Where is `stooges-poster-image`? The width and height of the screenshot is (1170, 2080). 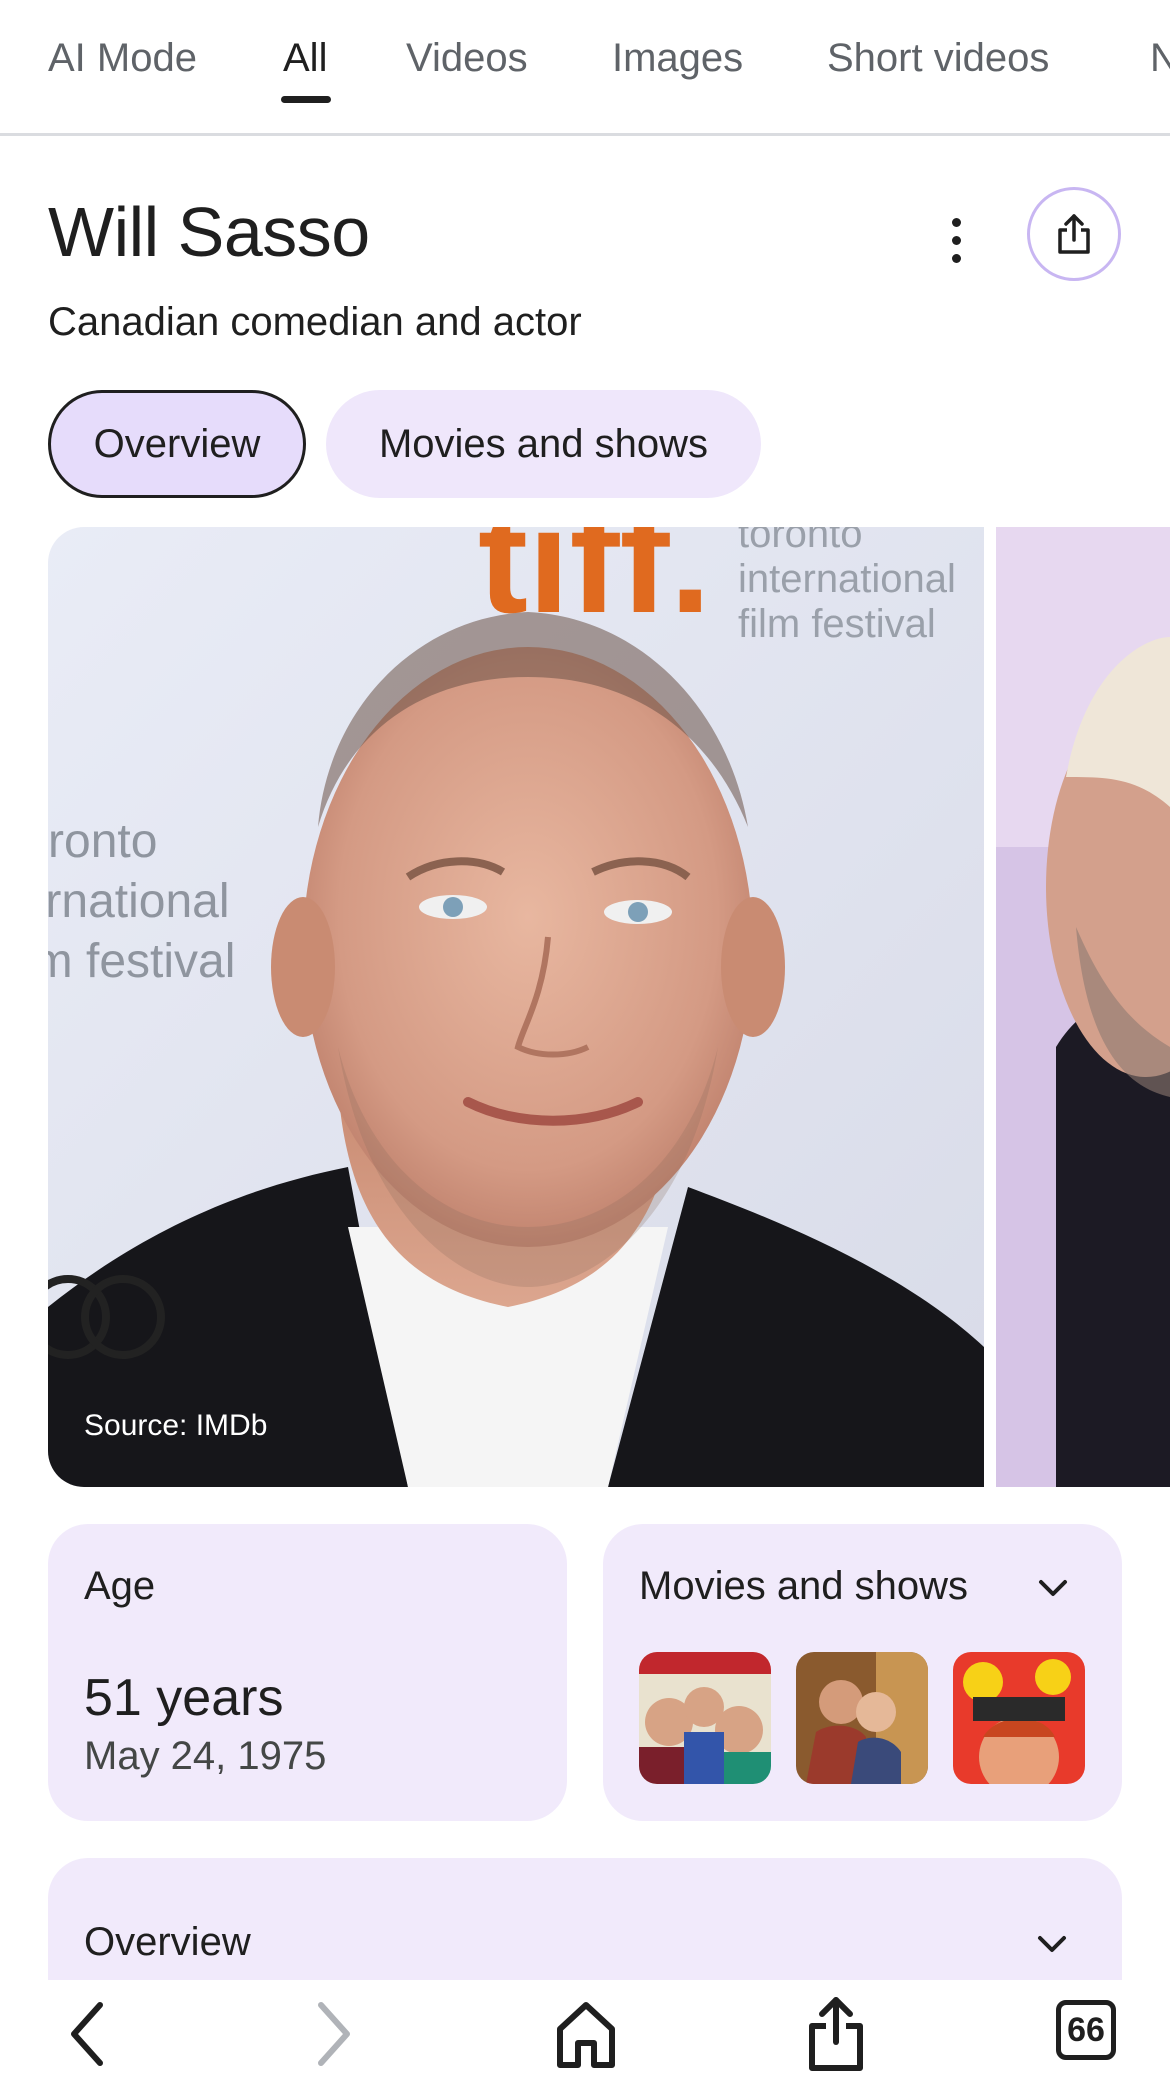
stooges-poster-image is located at coordinates (705, 1718).